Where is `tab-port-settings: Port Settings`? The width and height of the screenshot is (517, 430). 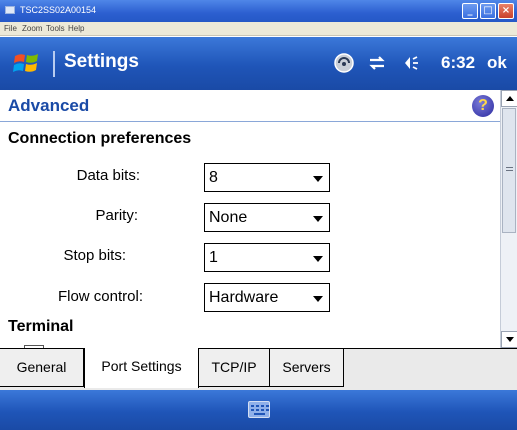 tab-port-settings: Port Settings is located at coordinates (141, 368).